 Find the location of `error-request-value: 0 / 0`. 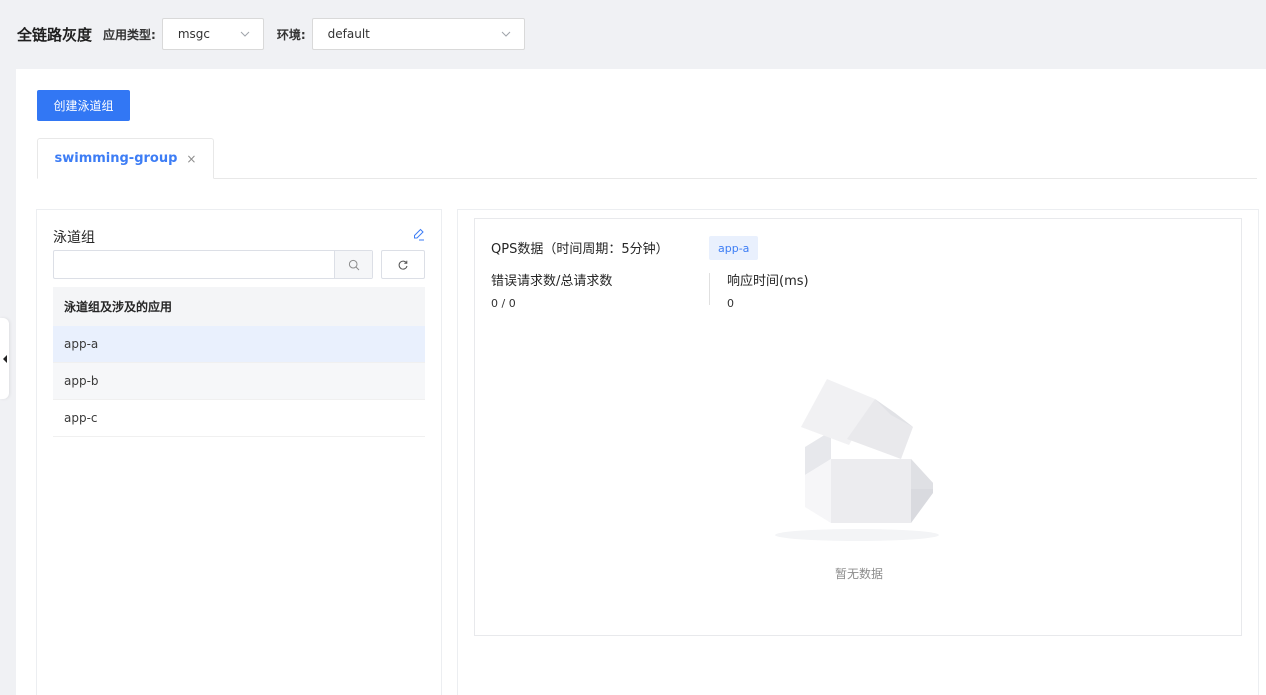

error-request-value: 0 / 0 is located at coordinates (503, 303).